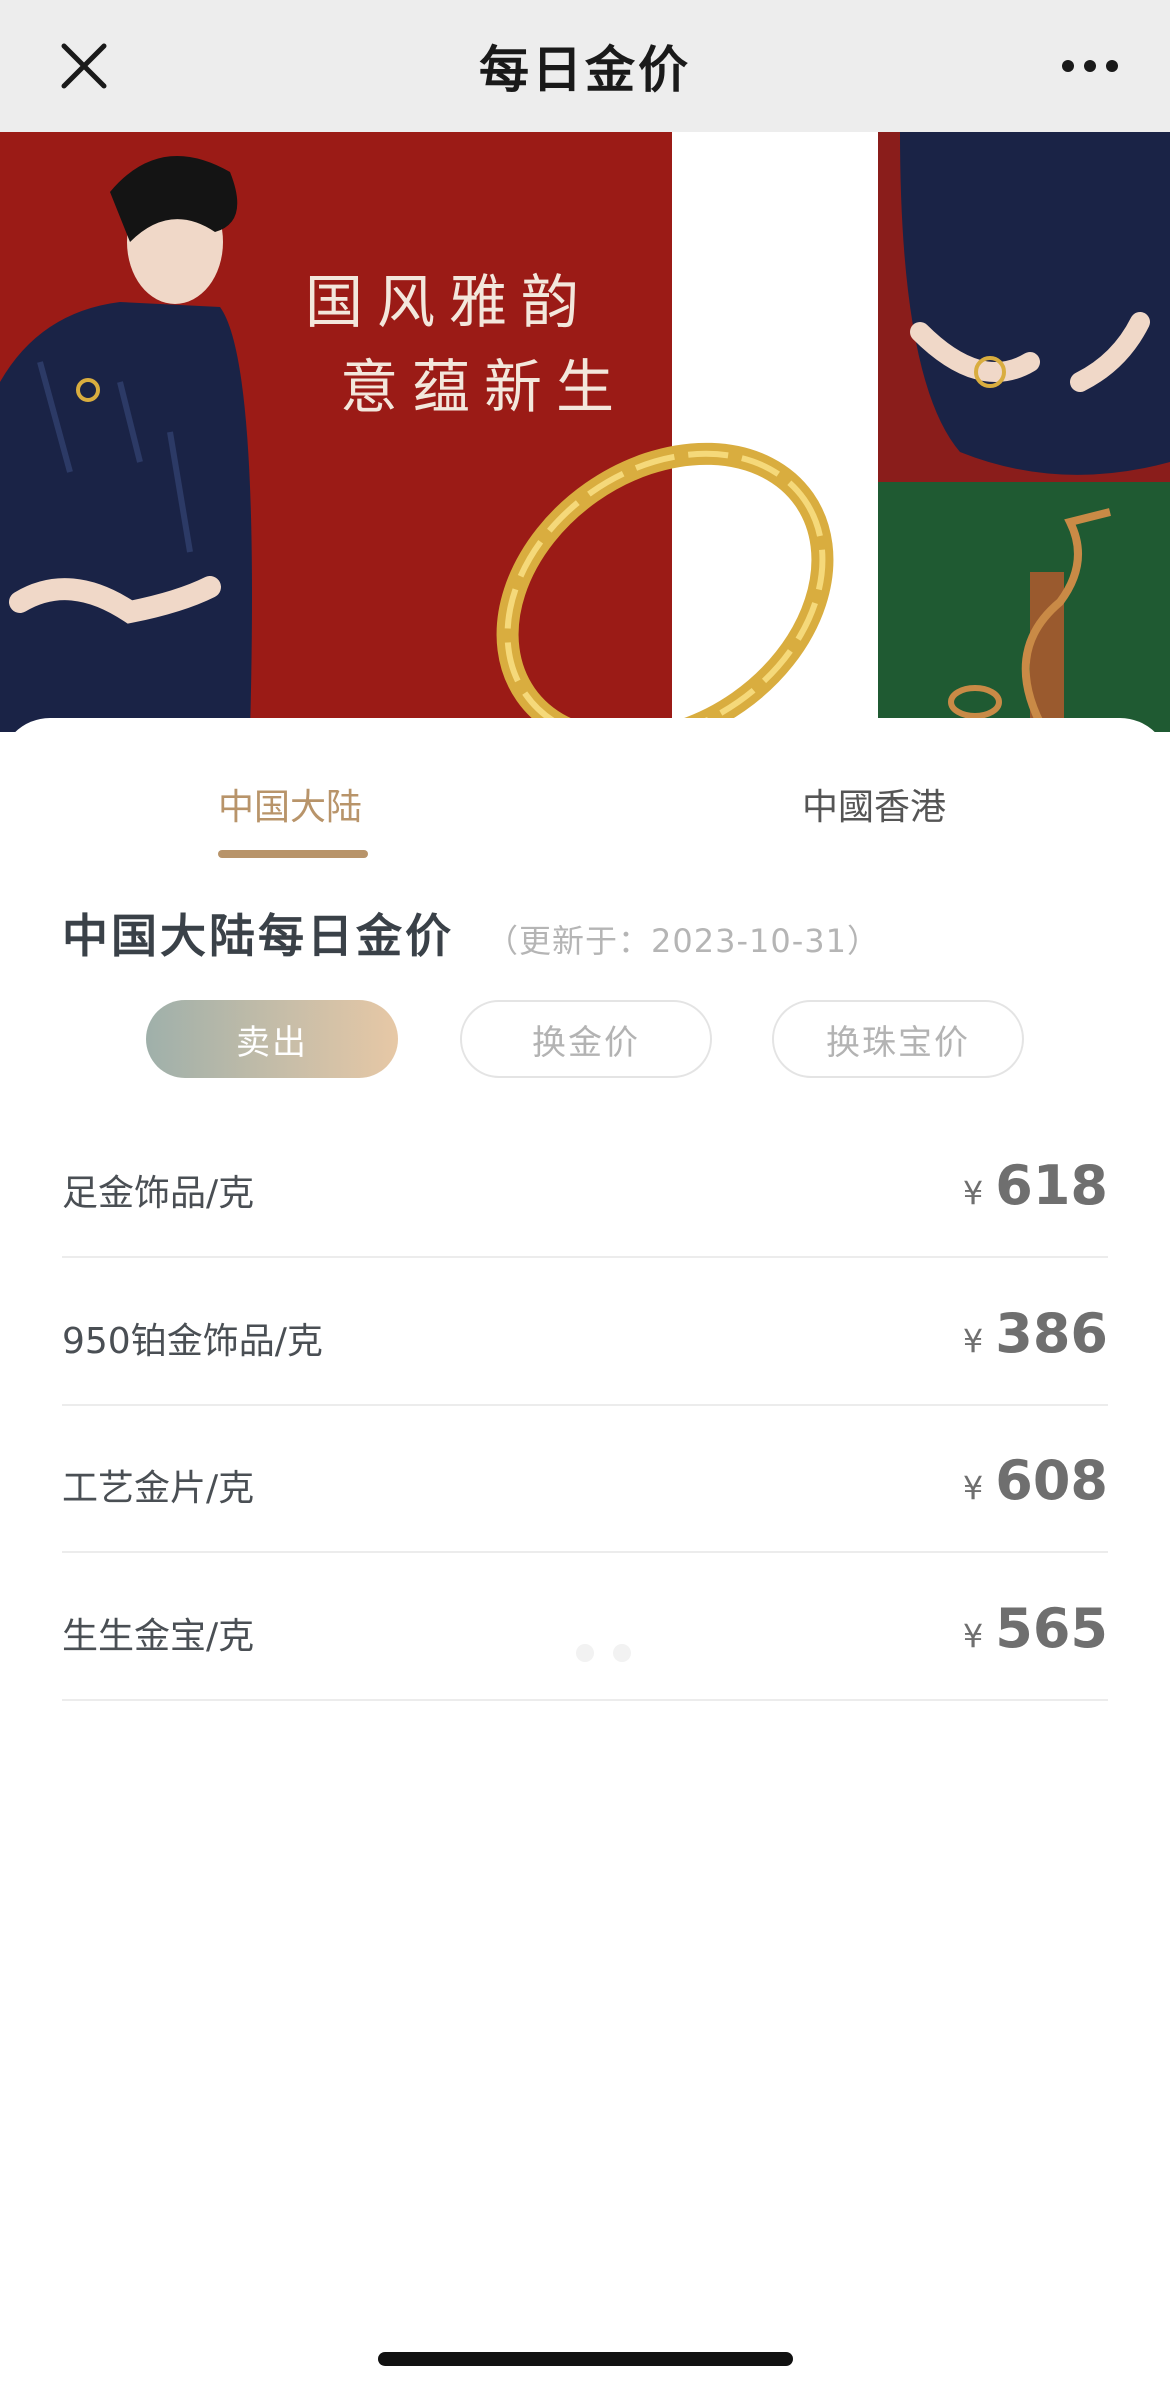  Describe the element at coordinates (874, 804) in the screenshot. I see `tab-hong-kong: 中國香港` at that location.